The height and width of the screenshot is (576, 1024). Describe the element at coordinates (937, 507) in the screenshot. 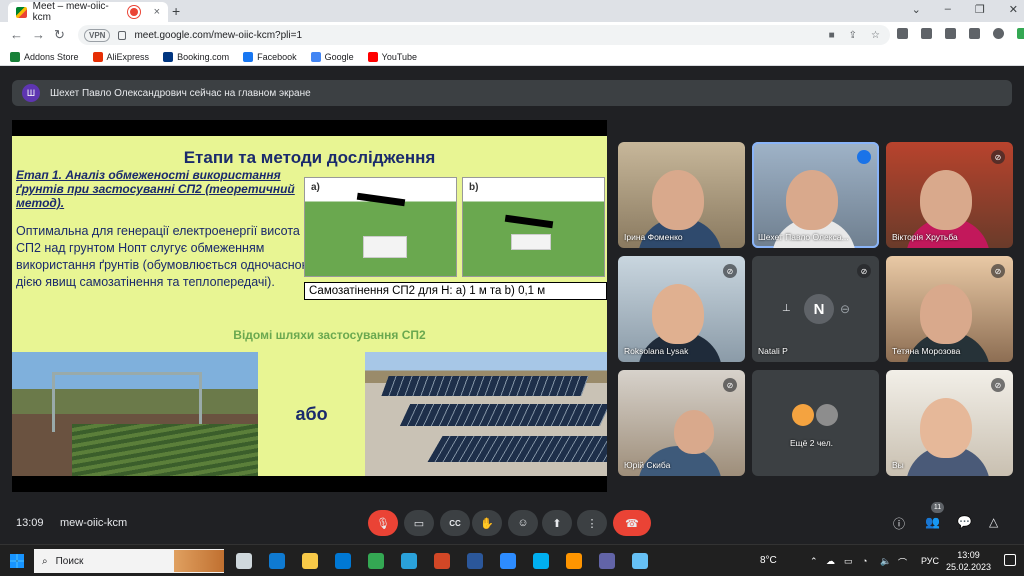

I see `participant-count-badge: 11` at that location.